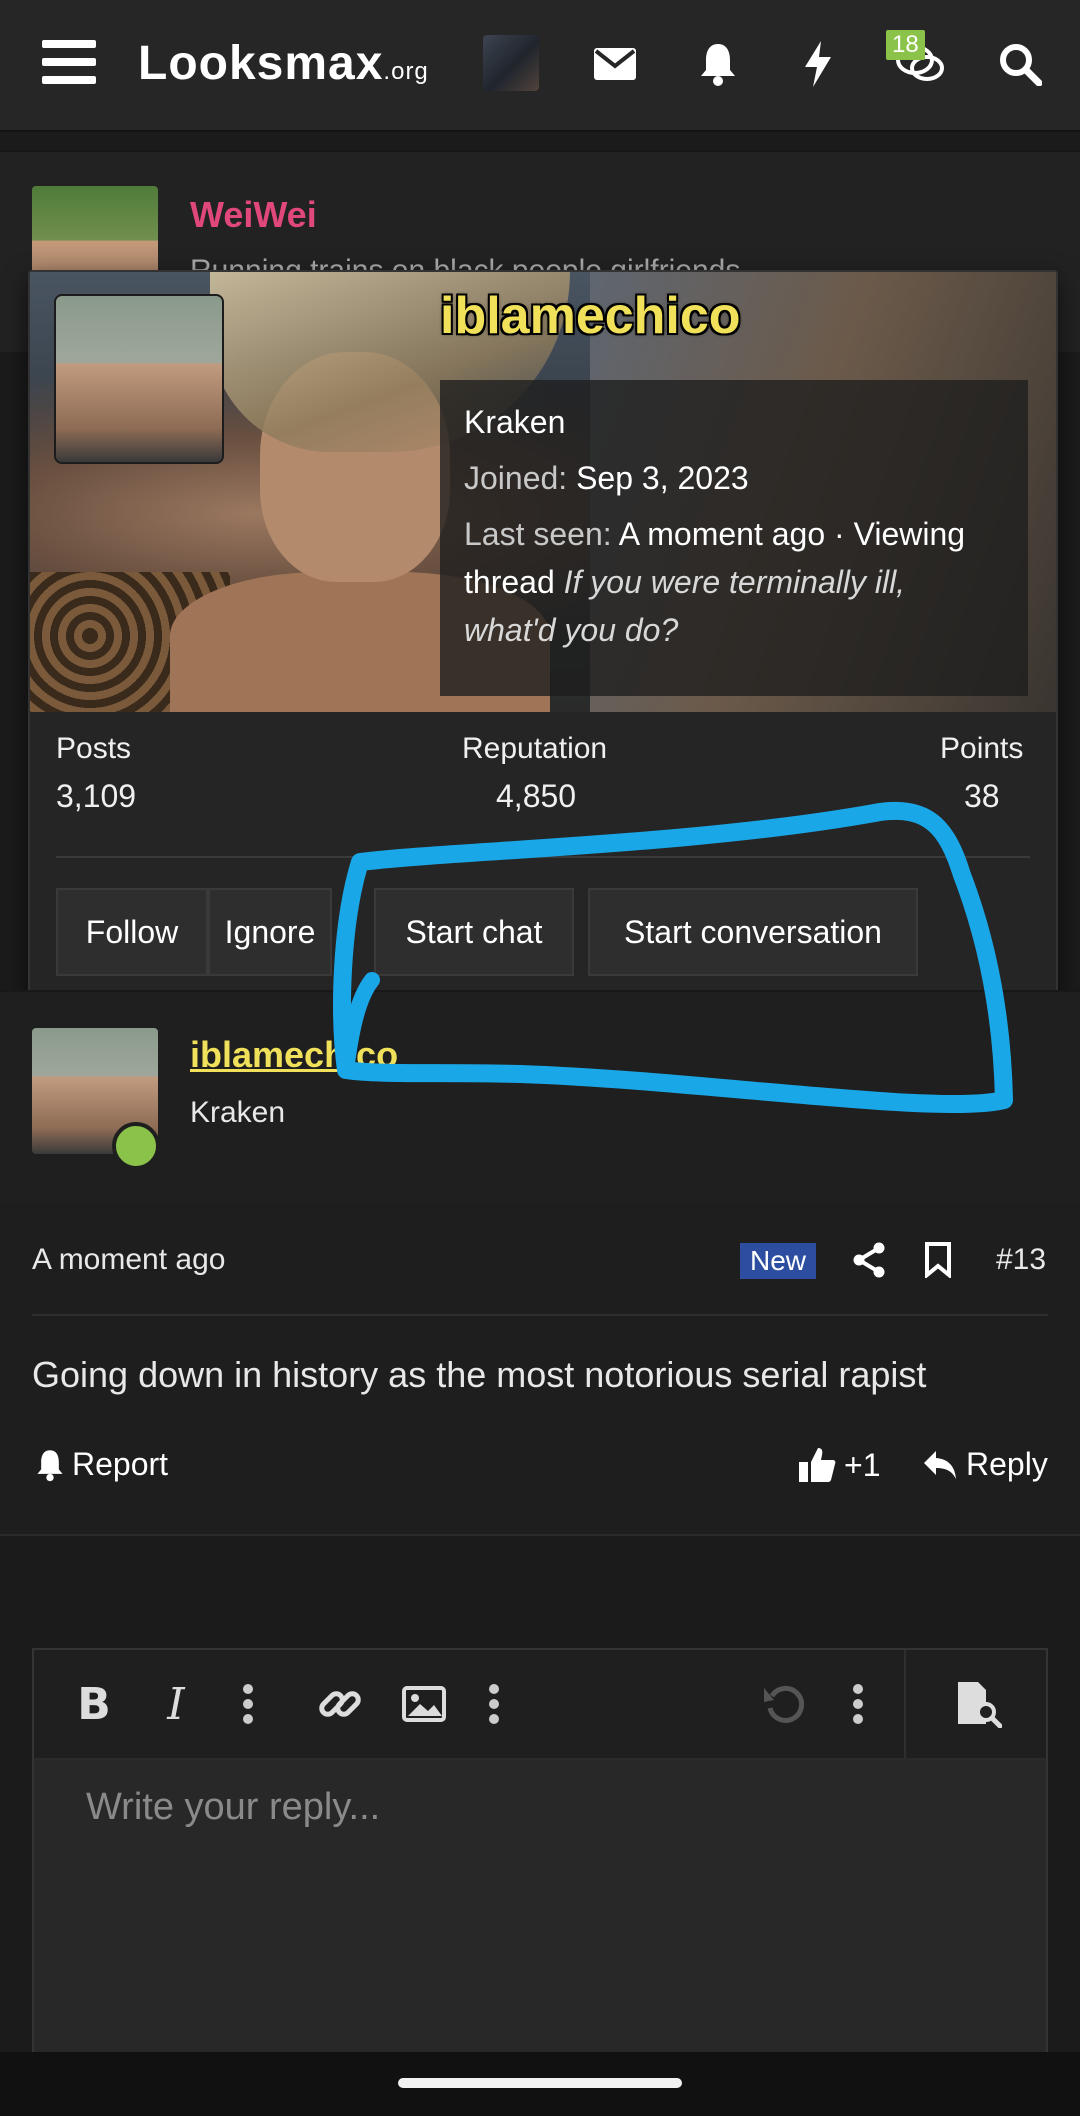  I want to click on points-value: 38, so click(982, 796).